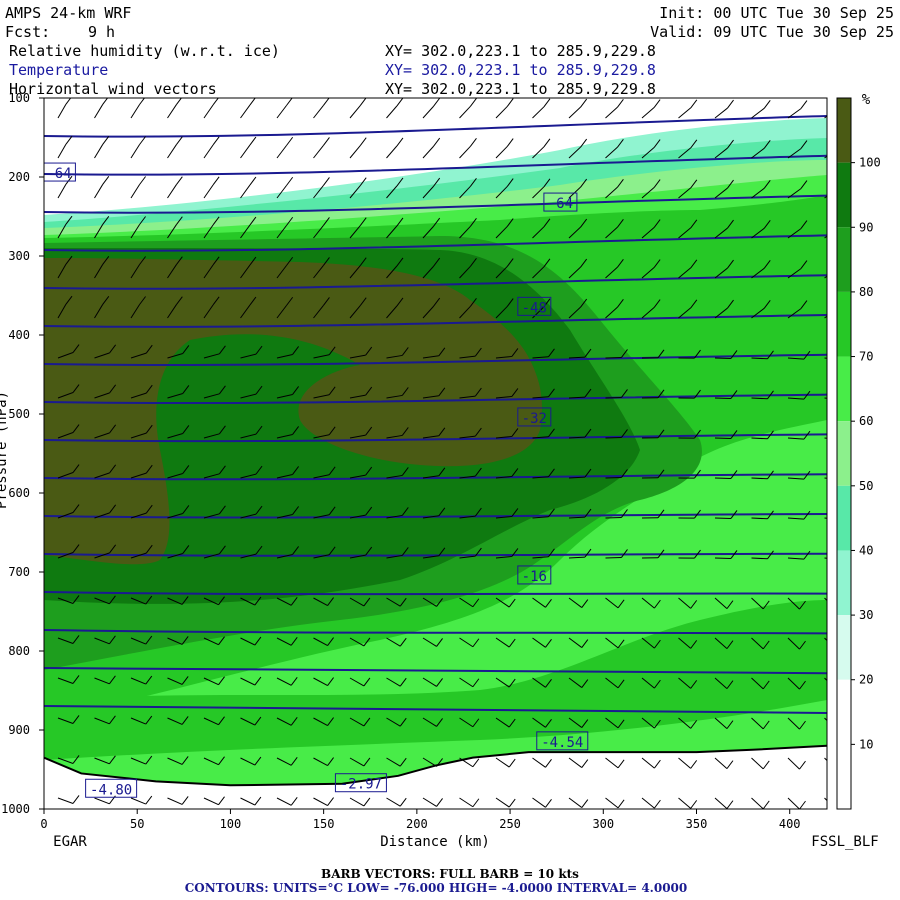 The image size is (900, 900). What do you see at coordinates (866, 227) in the screenshot?
I see `colorbar-tick-label: 90` at bounding box center [866, 227].